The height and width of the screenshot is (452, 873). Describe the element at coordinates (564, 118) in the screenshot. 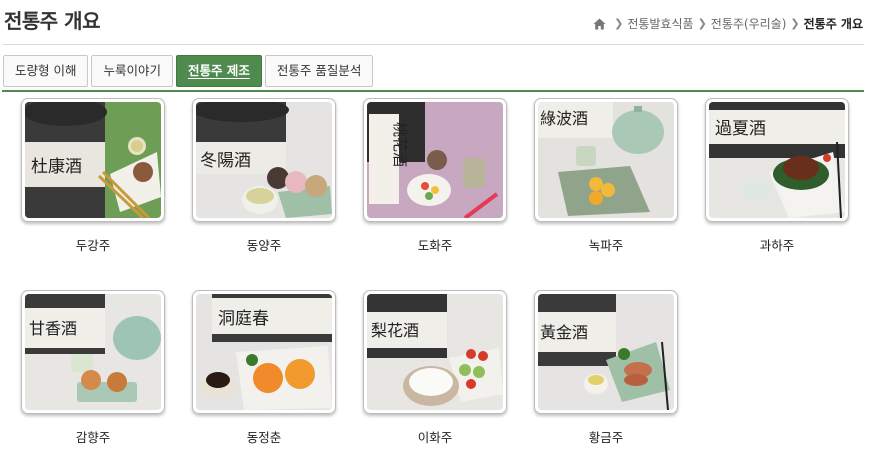

I see `calligraphy-label: 綠波酒` at that location.